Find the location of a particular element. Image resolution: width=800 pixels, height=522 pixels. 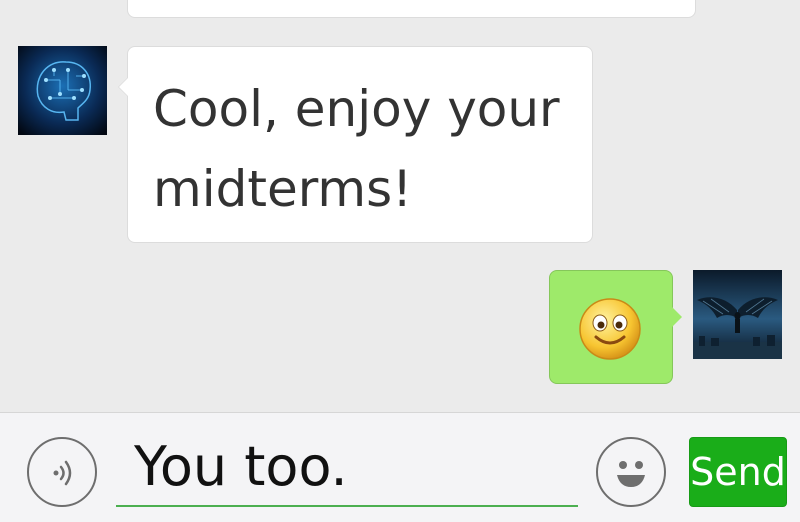

winged-figure-avatar-image is located at coordinates (737, 314).